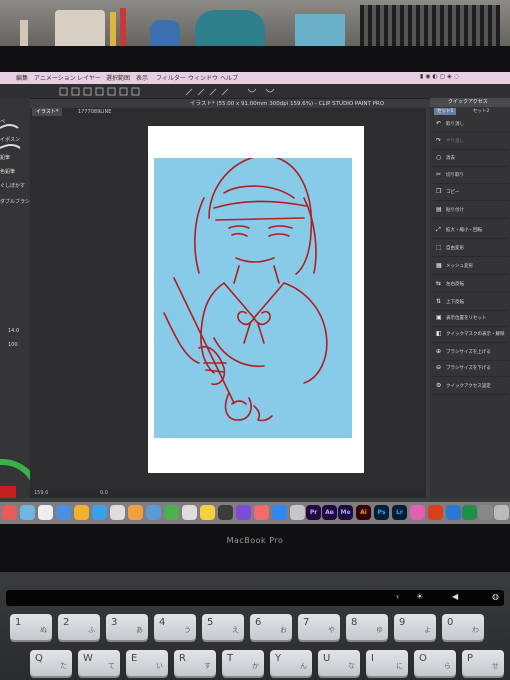 The height and width of the screenshot is (680, 510). Describe the element at coordinates (470, 387) in the screenshot. I see `quick-access-item: ⚙ クイックアクセス設定` at that location.